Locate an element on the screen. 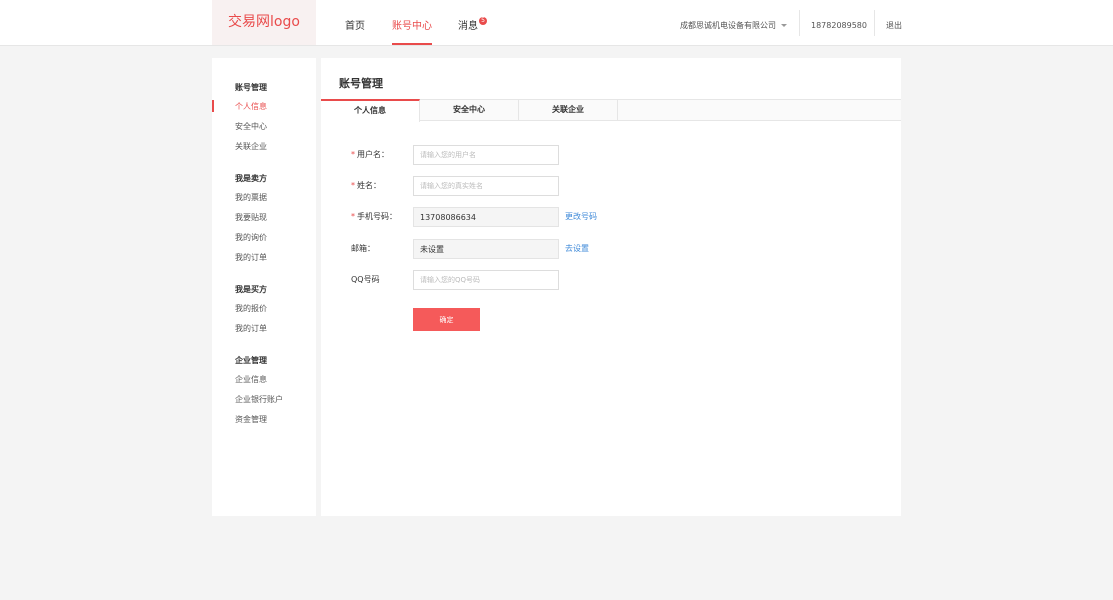 The height and width of the screenshot is (600, 1113). sidebar-group-company: 企业管理 is located at coordinates (251, 360).